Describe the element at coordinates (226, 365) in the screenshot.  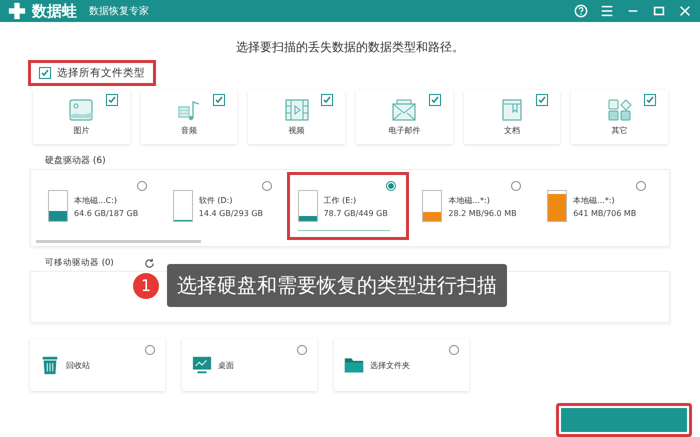
I see `location-label: 桌面` at that location.